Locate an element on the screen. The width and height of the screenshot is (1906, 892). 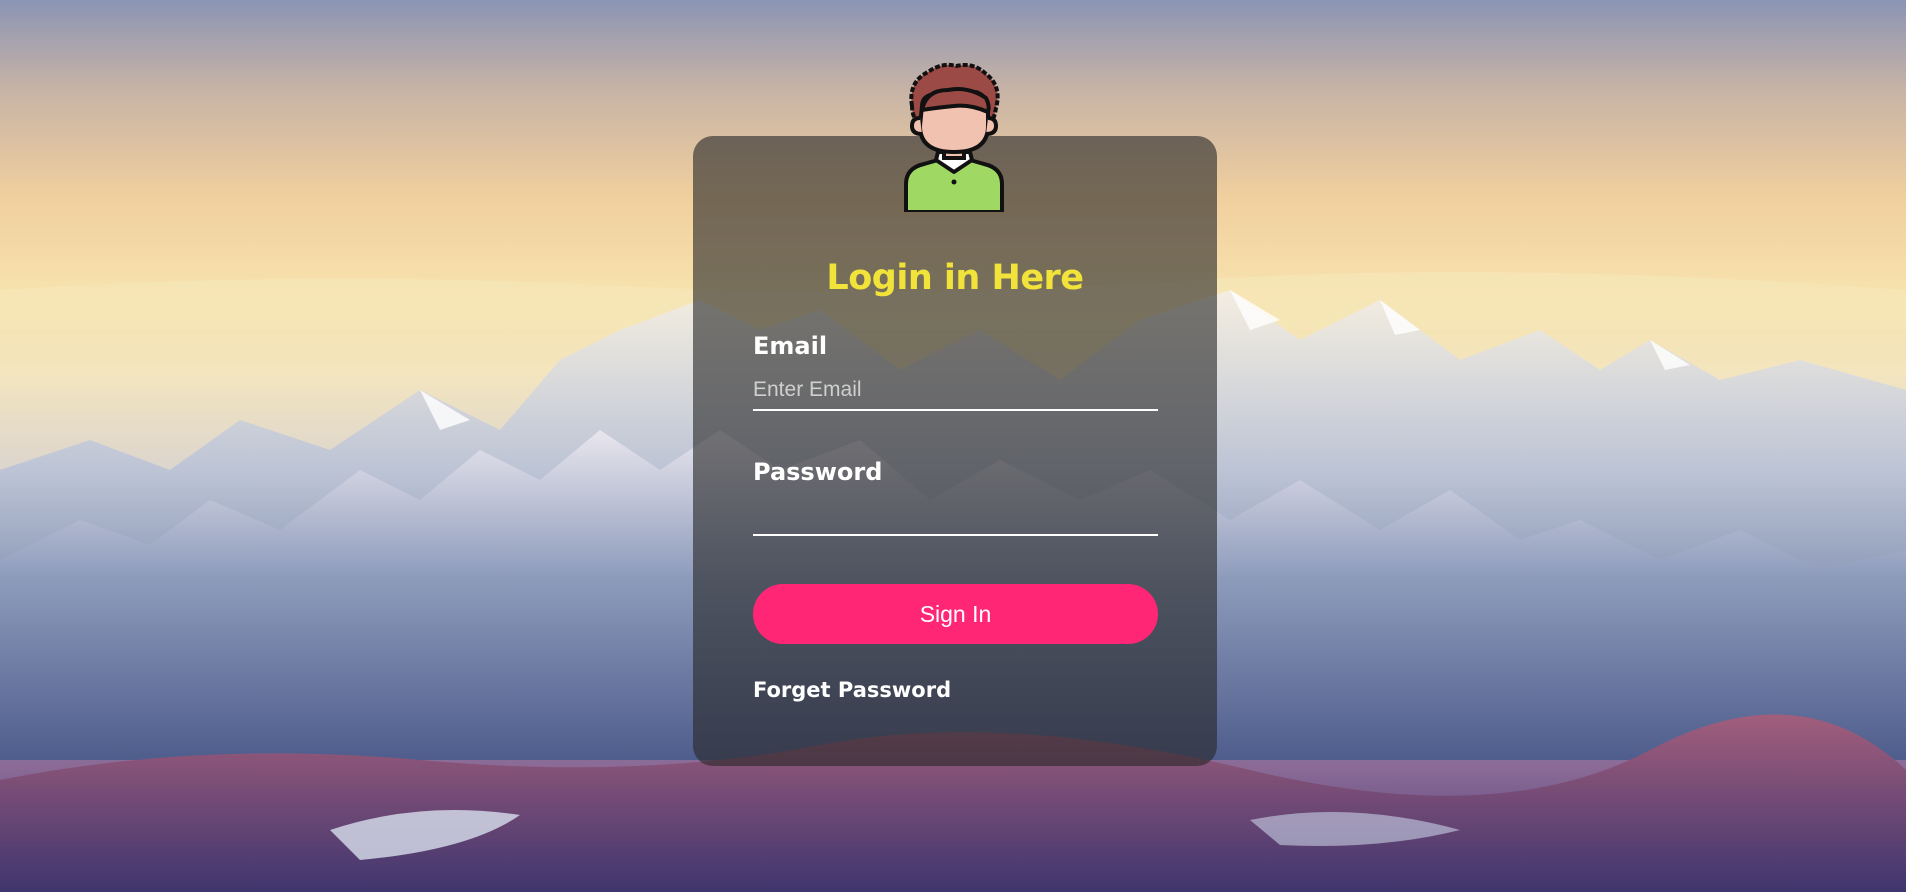
password-input is located at coordinates (955, 516).